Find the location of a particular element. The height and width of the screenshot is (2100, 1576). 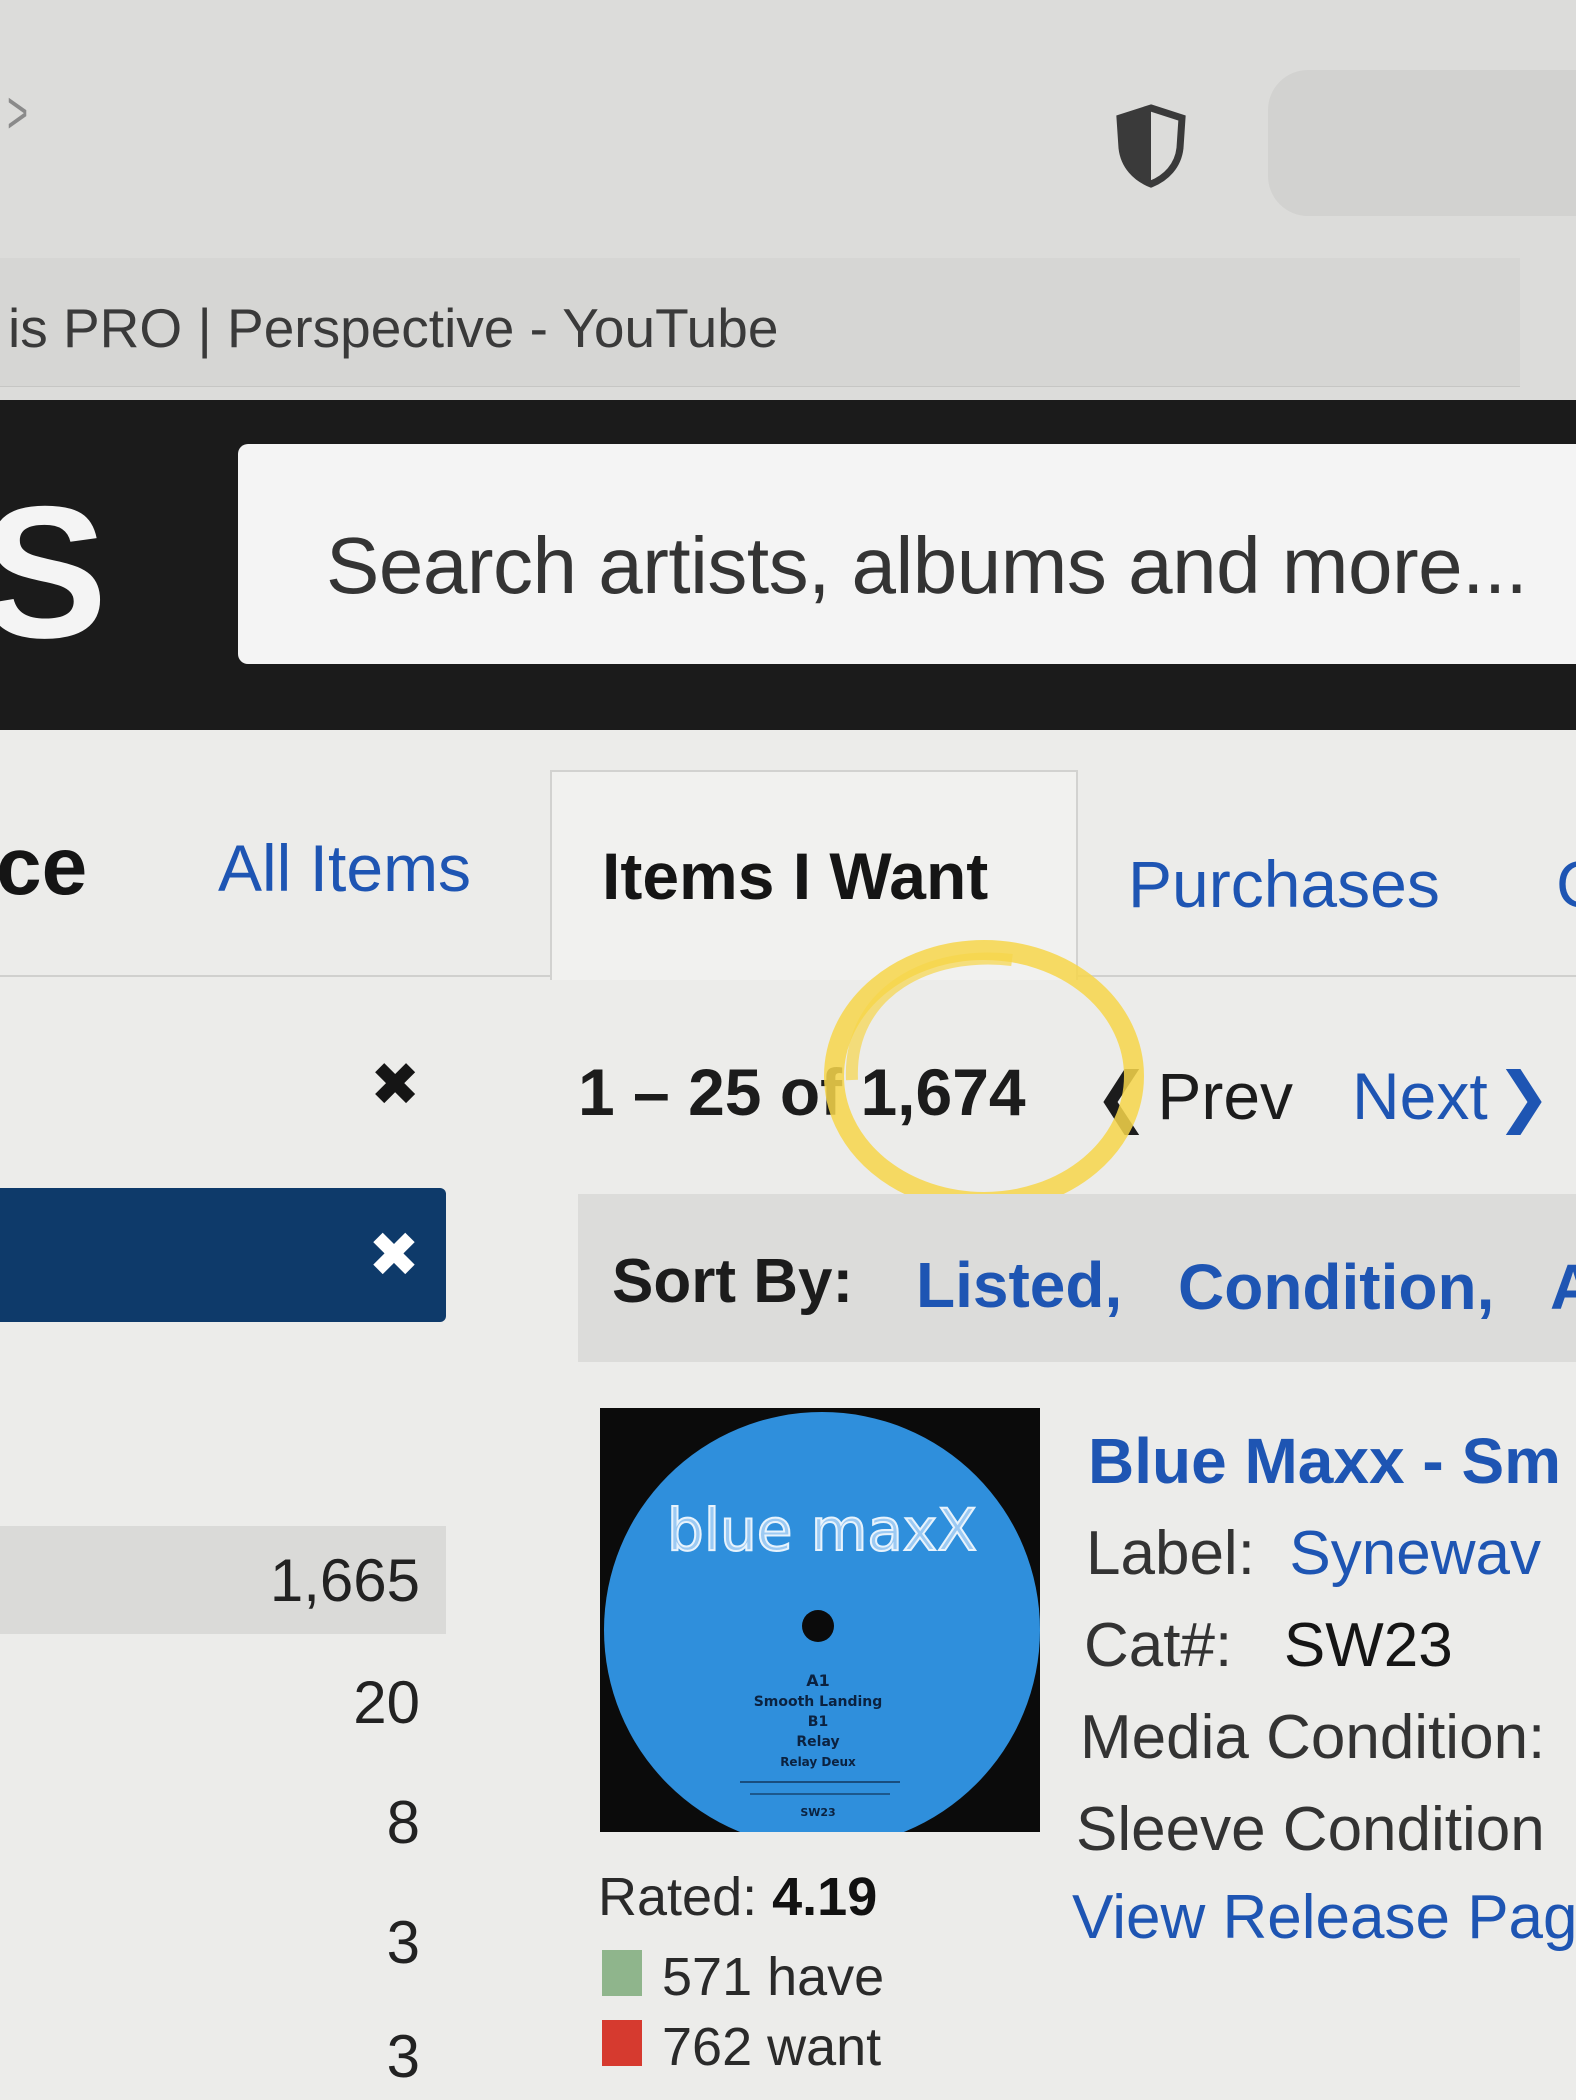

view-release-link: View Release Pag is located at coordinates (1324, 1917).